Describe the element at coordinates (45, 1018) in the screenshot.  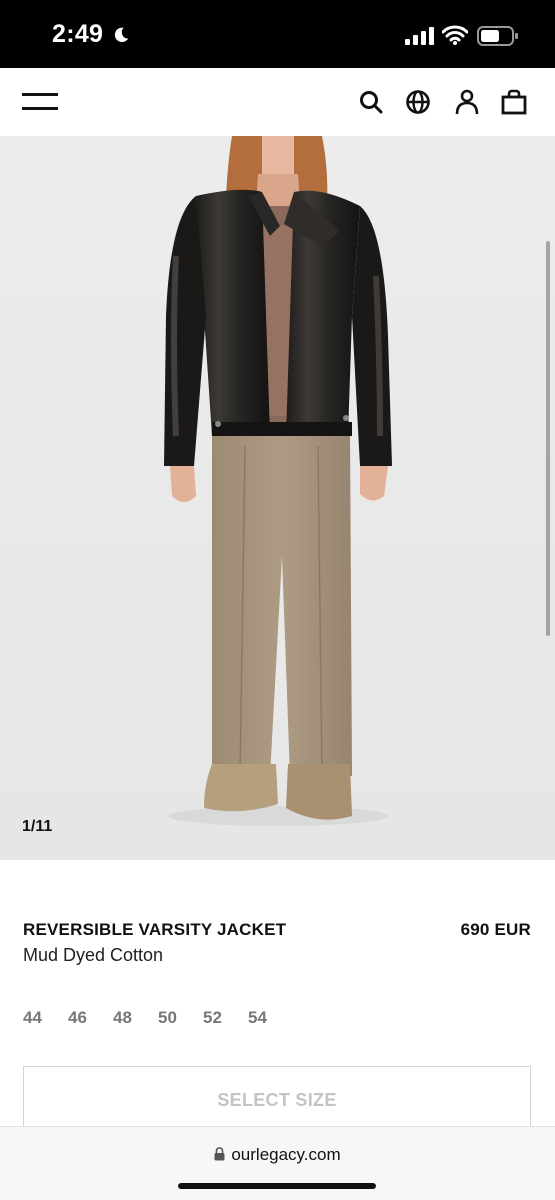
I see `size-option-44: 44` at that location.